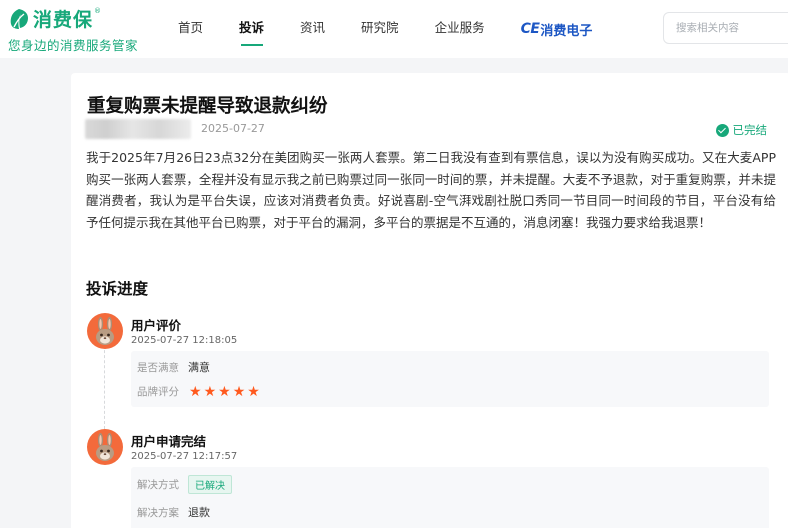 This screenshot has width=788, height=528. What do you see at coordinates (190, 29) in the screenshot?
I see `nav-item-home: 首页` at bounding box center [190, 29].